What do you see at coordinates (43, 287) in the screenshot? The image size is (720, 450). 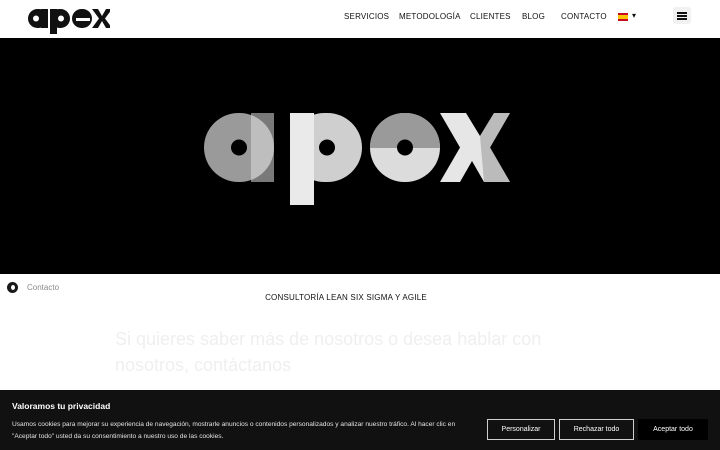 I see `breadcrumb-current: Contacto` at bounding box center [43, 287].